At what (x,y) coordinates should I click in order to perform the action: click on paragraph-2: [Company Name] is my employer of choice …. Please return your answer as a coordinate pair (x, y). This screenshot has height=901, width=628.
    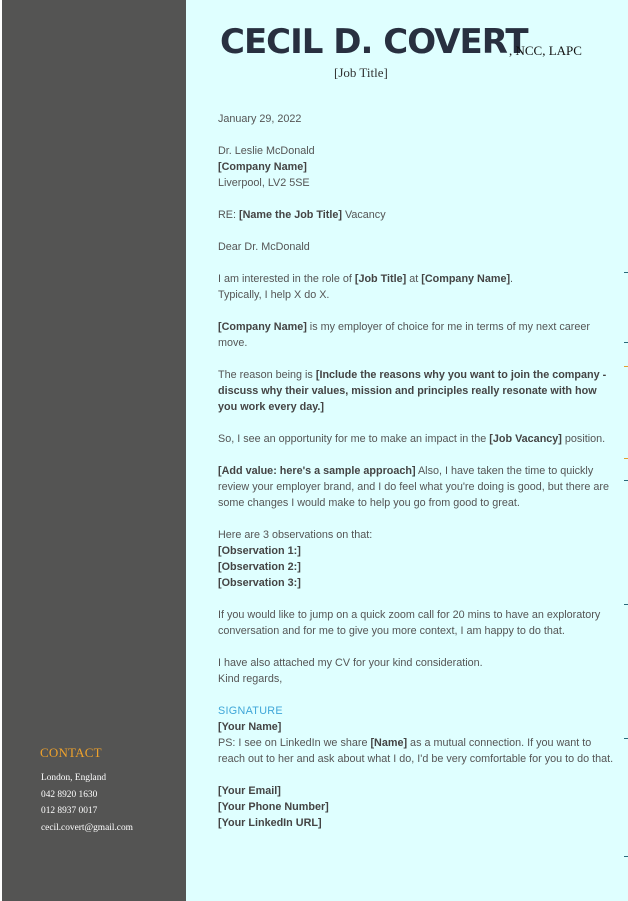
    Looking at the image, I should click on (404, 335).